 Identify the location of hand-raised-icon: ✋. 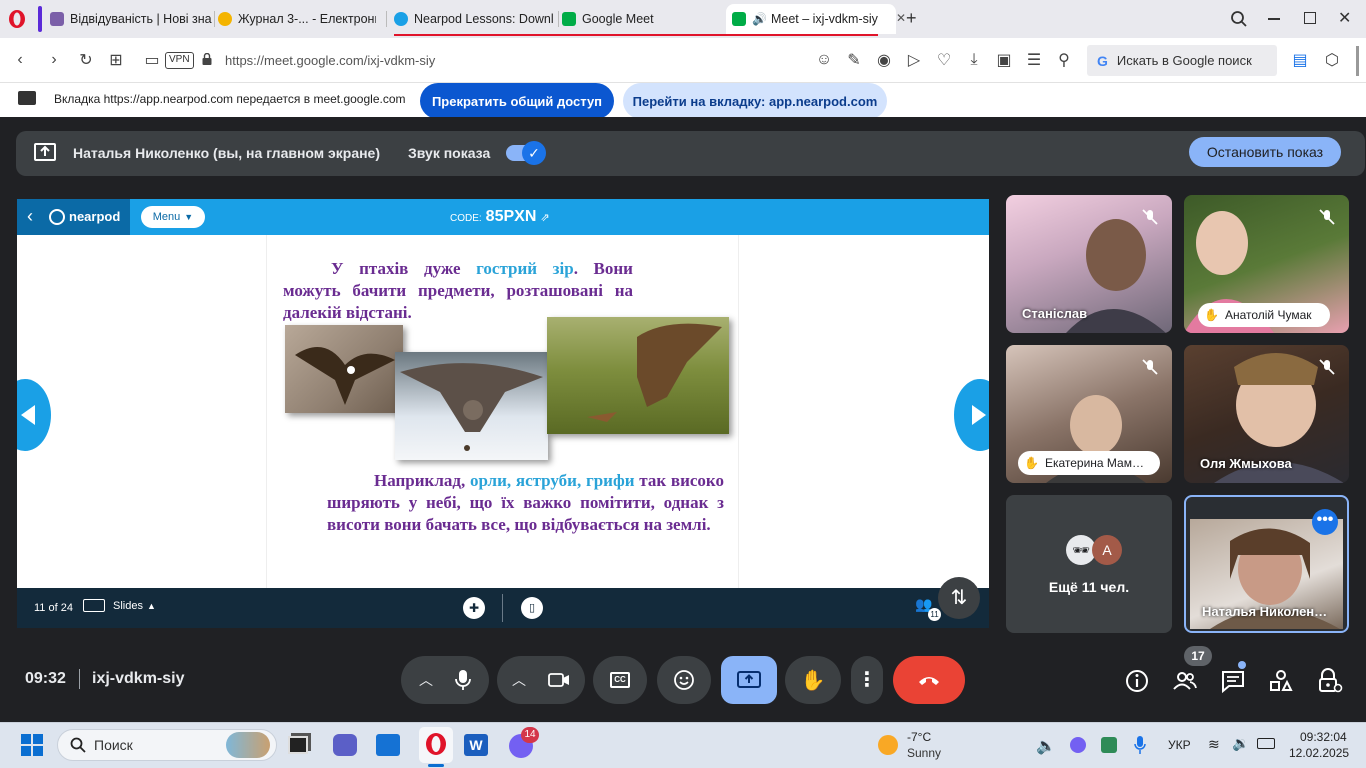
(1031, 463).